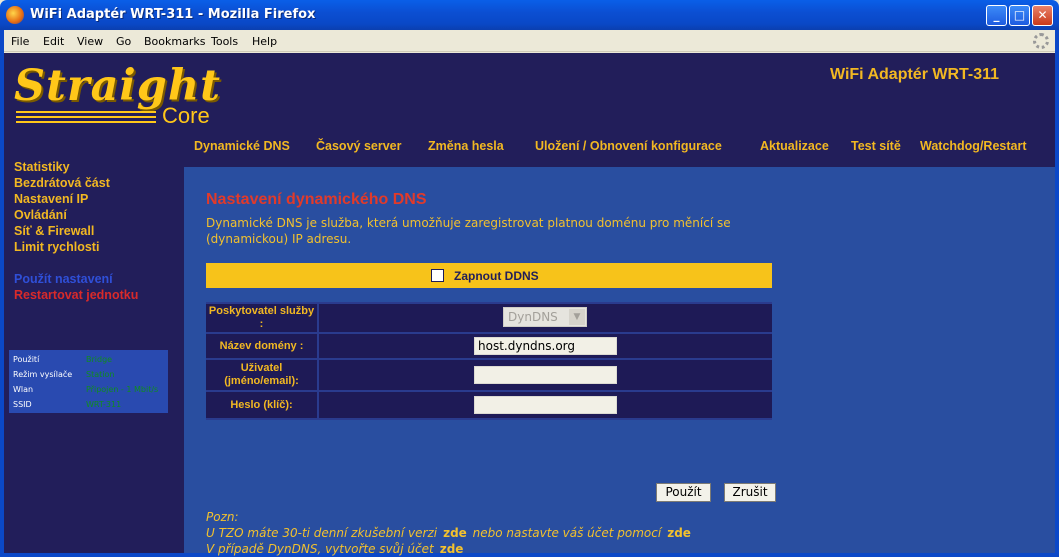 The width and height of the screenshot is (1059, 557). I want to click on nav-watchdog-restart: Watchdog/Restart, so click(973, 146).